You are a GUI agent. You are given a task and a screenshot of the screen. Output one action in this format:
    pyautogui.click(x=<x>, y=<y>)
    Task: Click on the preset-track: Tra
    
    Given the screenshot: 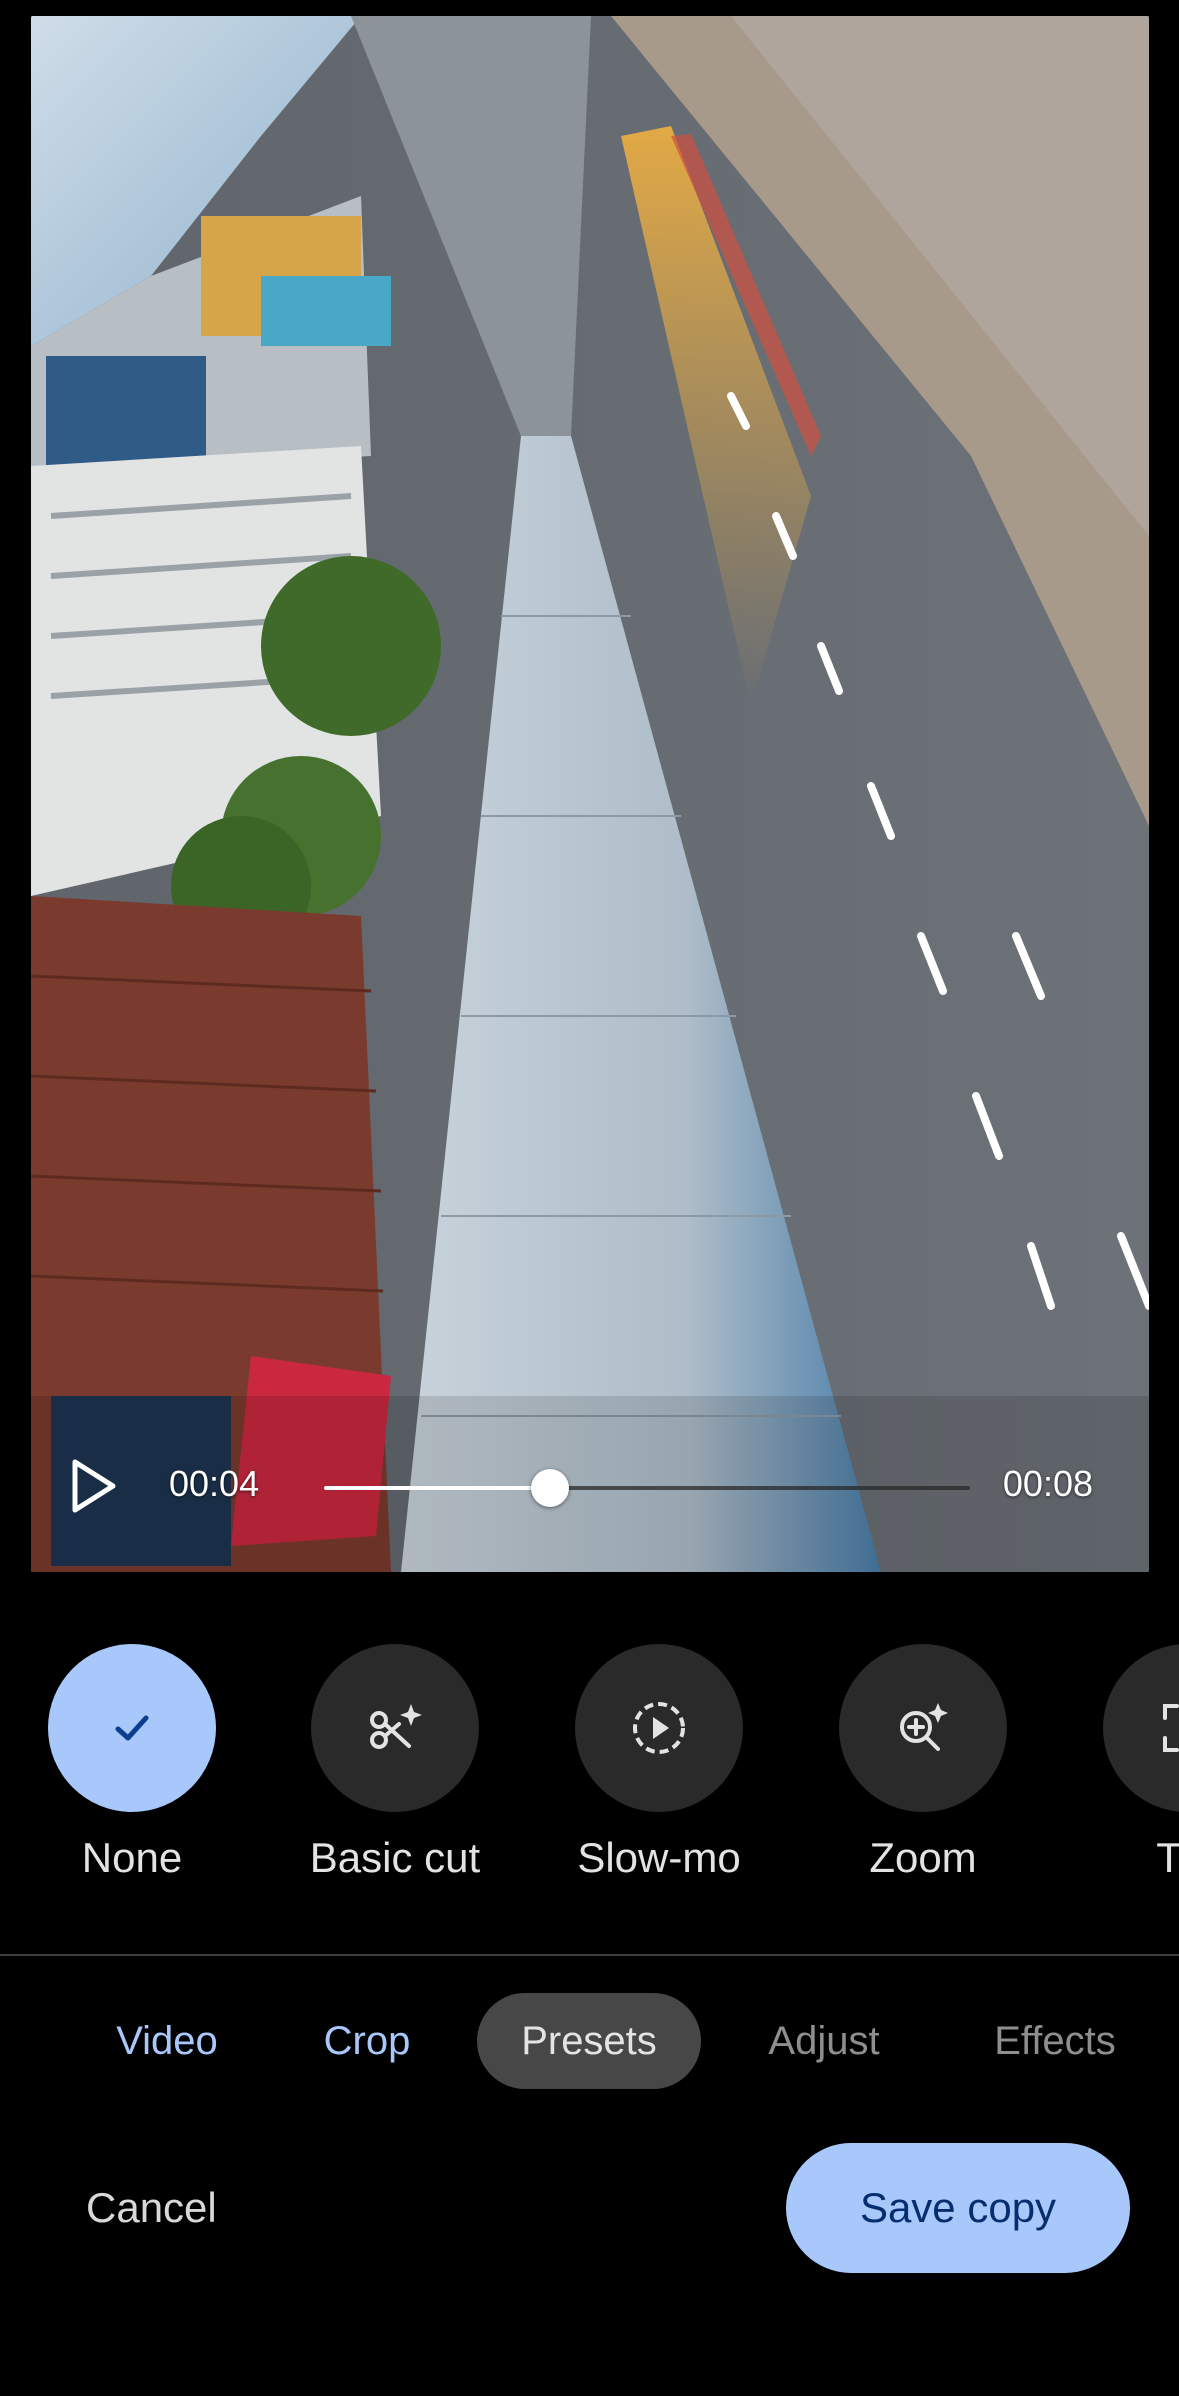 What is the action you would take?
    pyautogui.click(x=1117, y=1763)
    